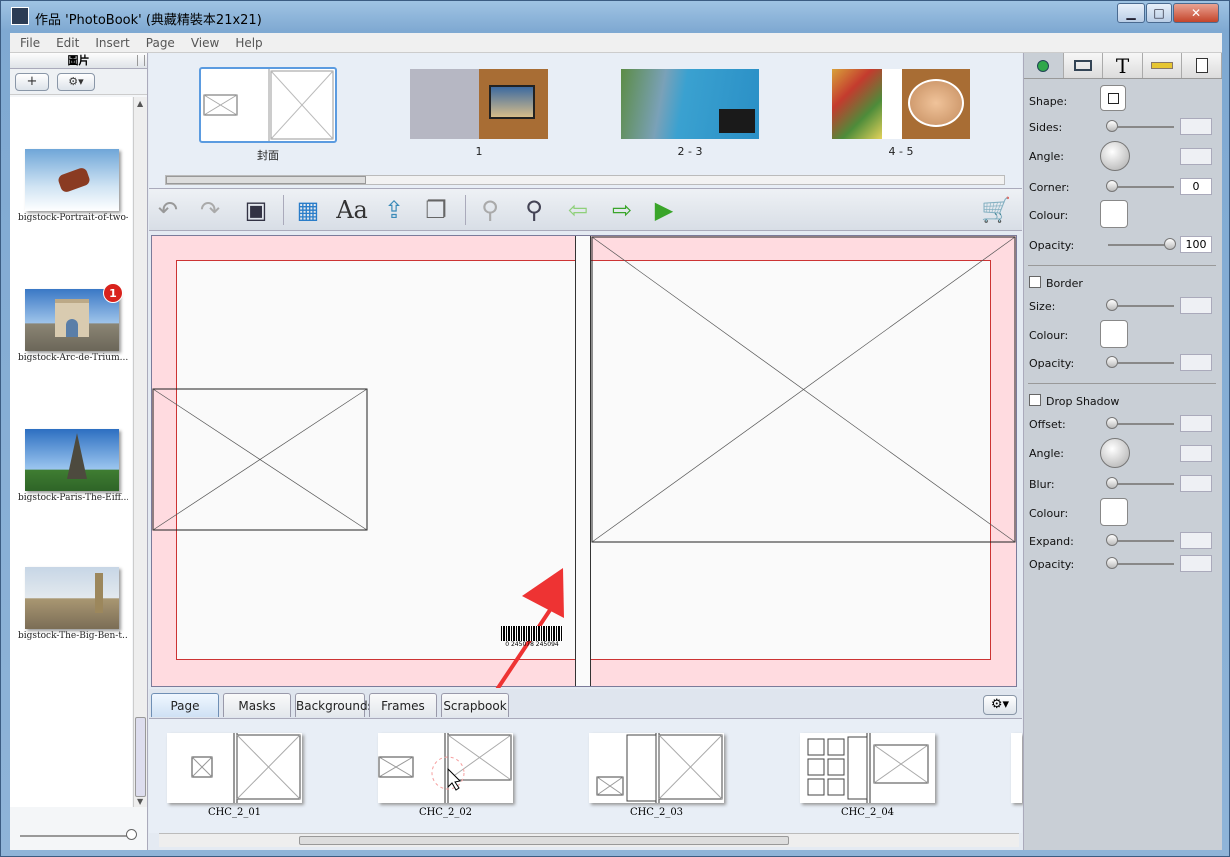  I want to click on angle-input, so click(1196, 156).